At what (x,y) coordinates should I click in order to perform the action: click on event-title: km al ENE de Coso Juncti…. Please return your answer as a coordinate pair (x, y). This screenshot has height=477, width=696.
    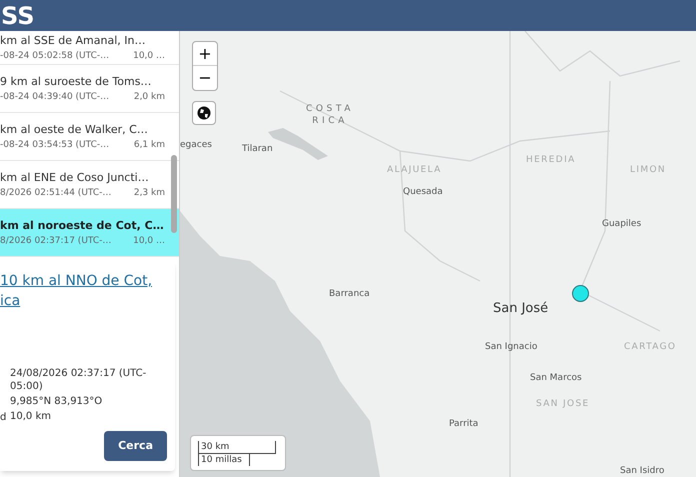
    Looking at the image, I should click on (75, 178).